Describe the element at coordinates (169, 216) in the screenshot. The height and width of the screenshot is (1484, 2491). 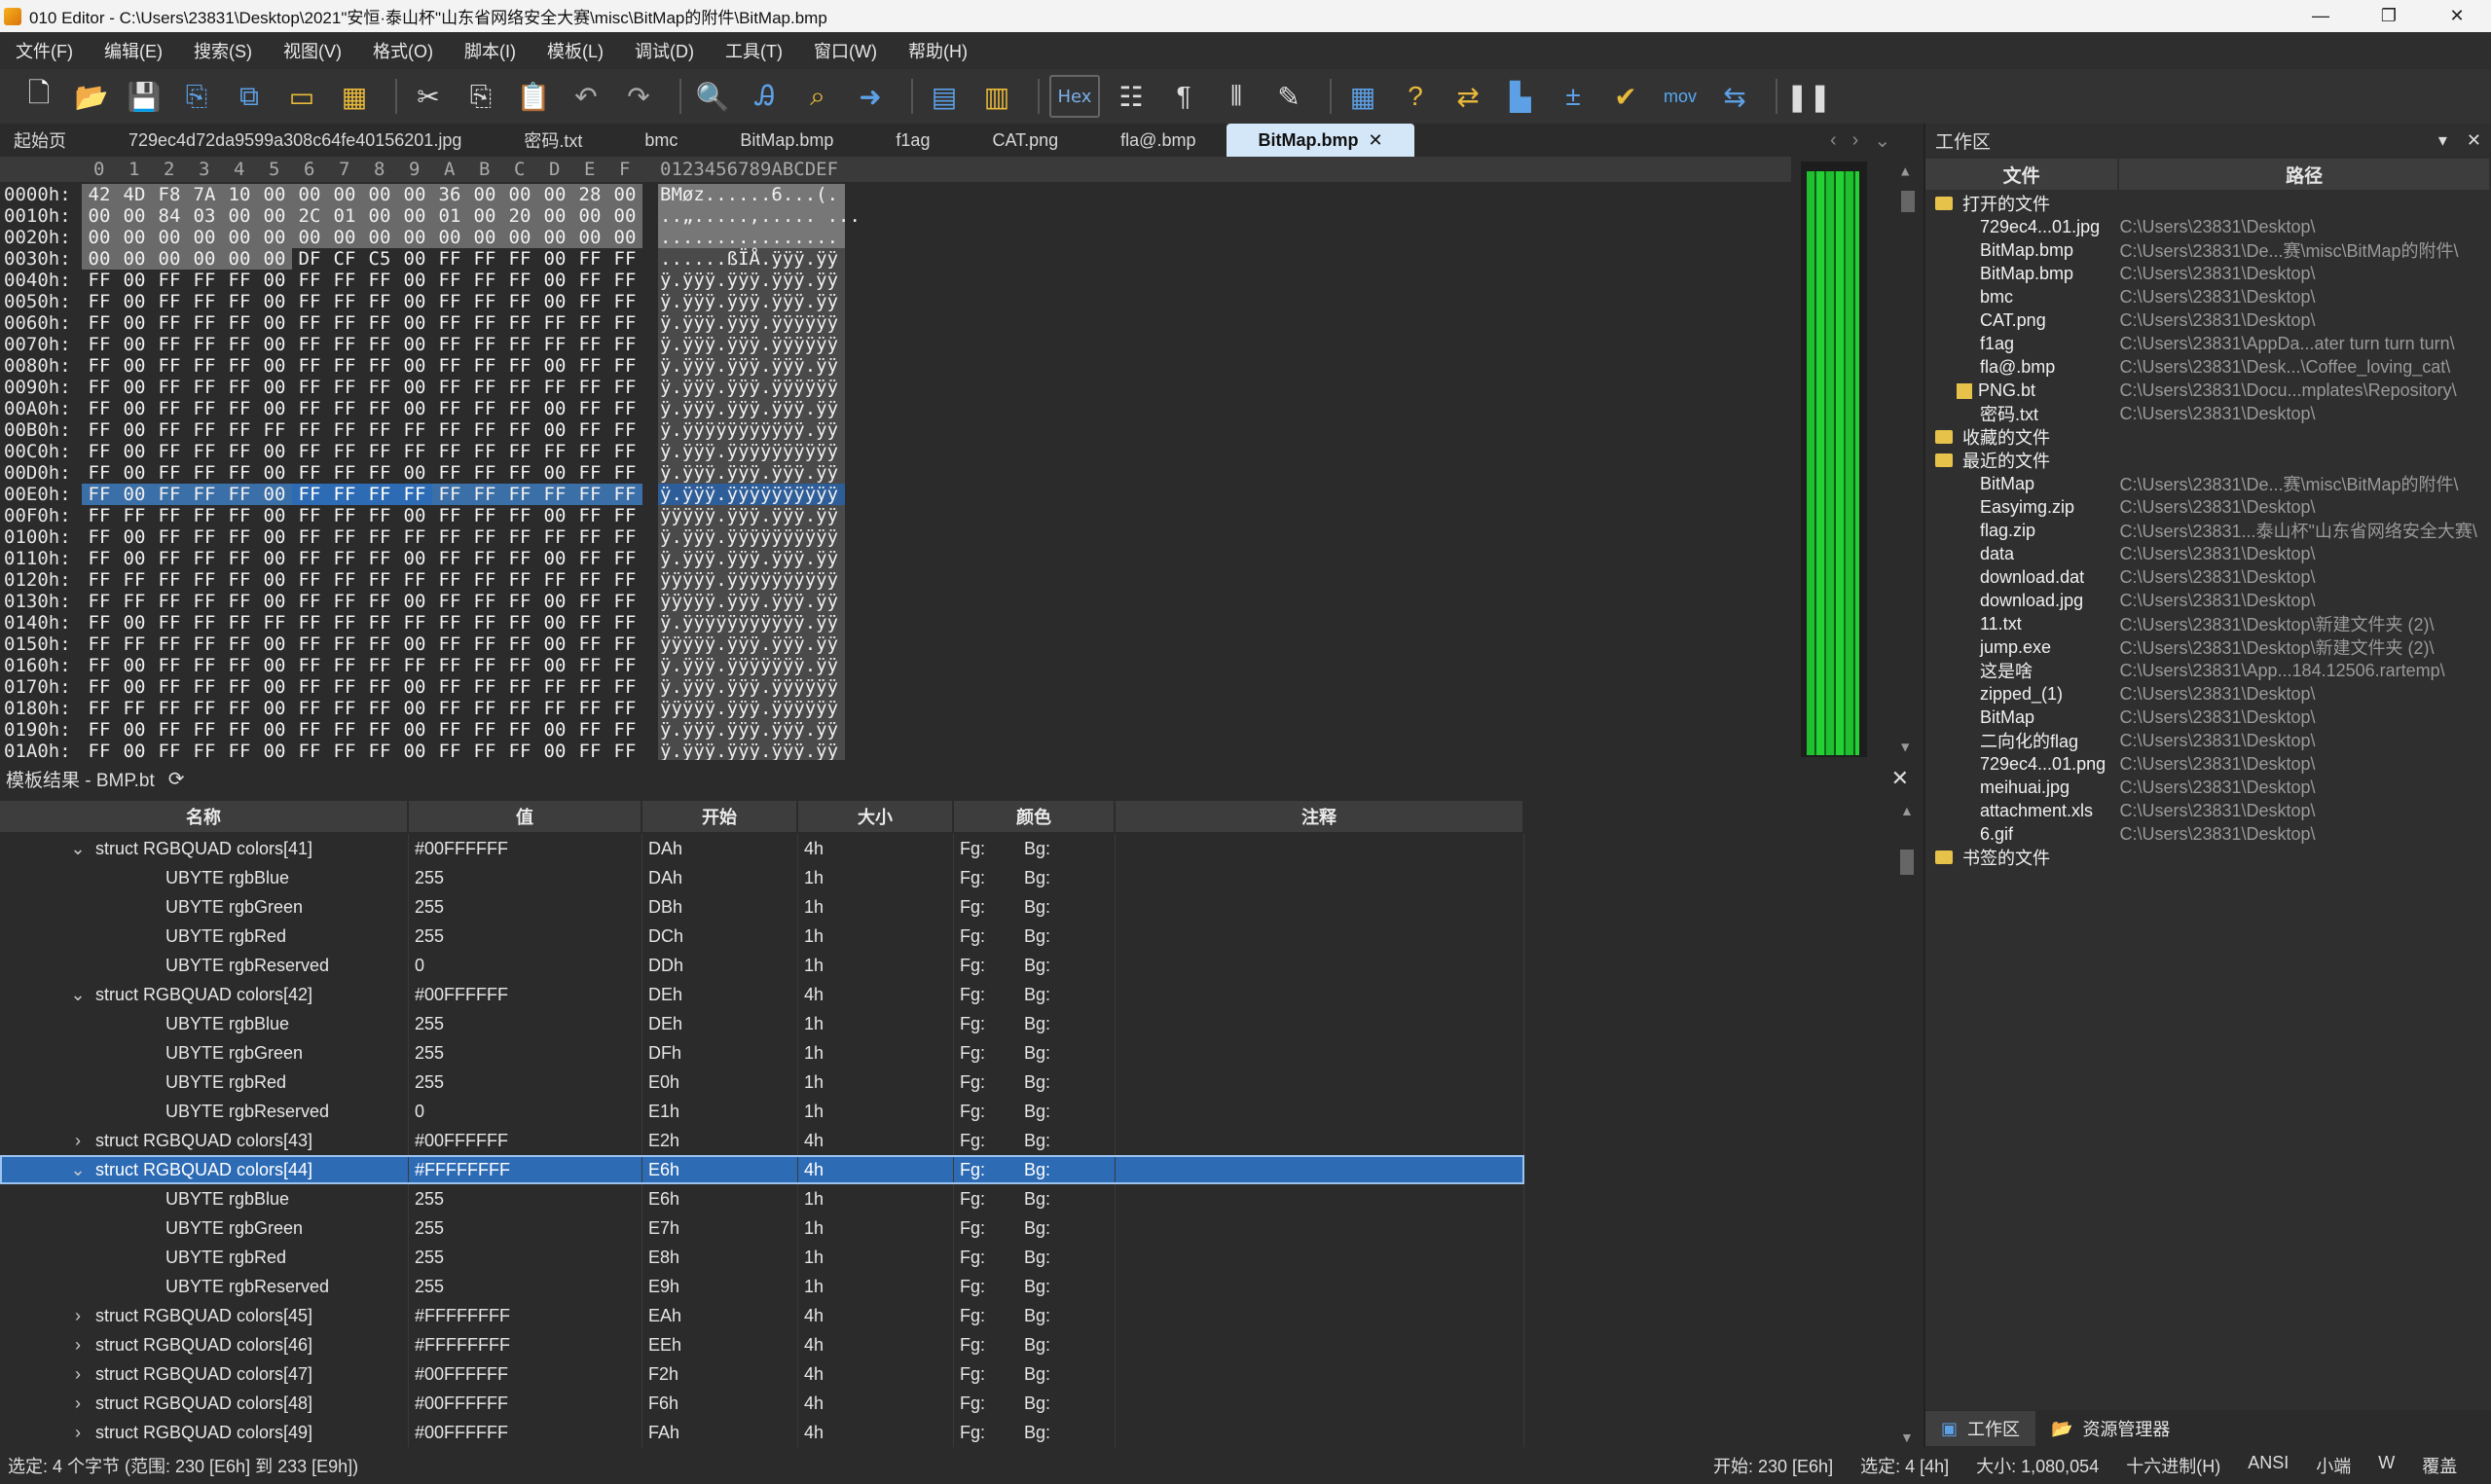
I see `hex-byte: 84` at that location.